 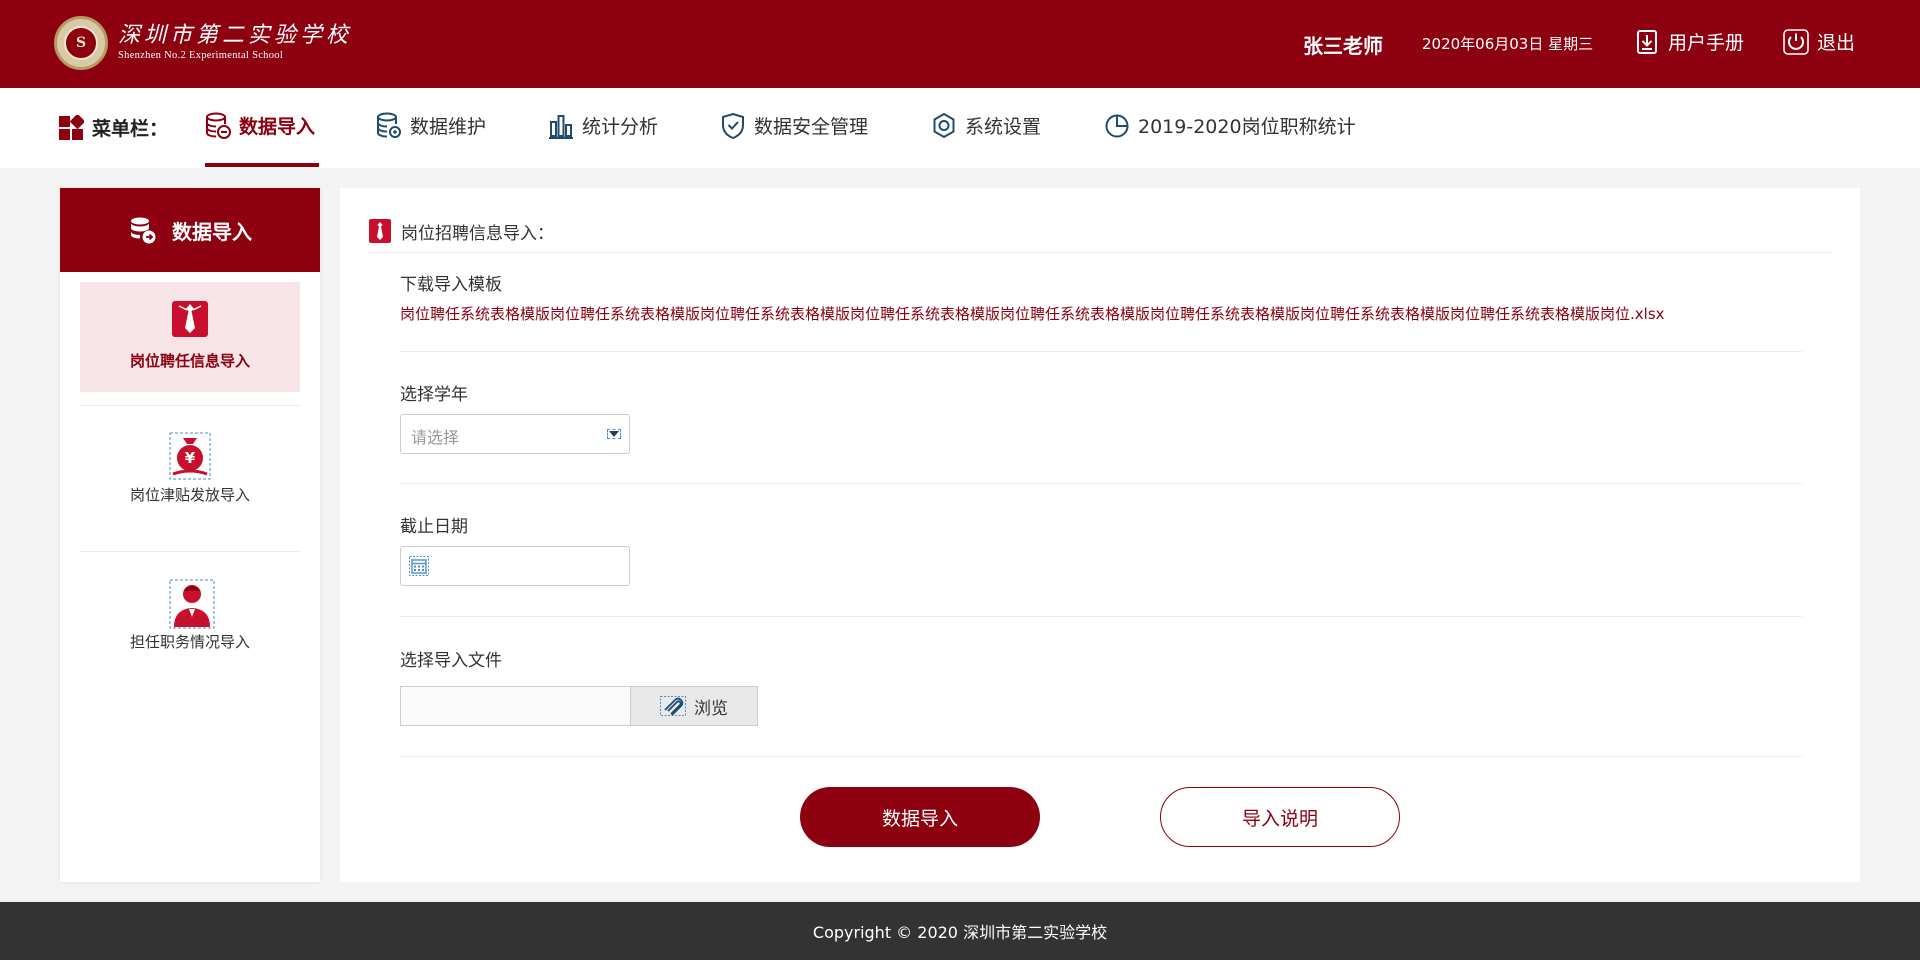 What do you see at coordinates (451, 285) in the screenshot?
I see `download-template-label: 下载导入模板` at bounding box center [451, 285].